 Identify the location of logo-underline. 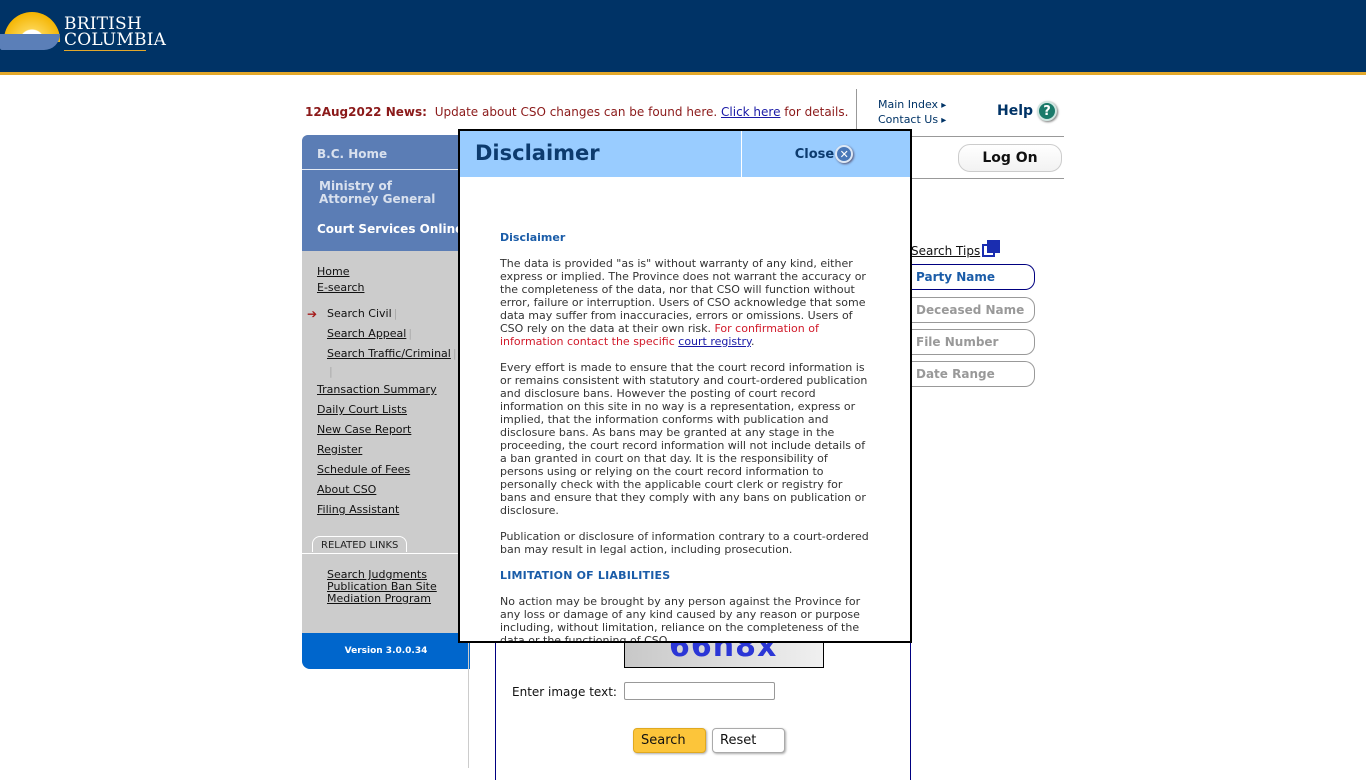
(105, 50).